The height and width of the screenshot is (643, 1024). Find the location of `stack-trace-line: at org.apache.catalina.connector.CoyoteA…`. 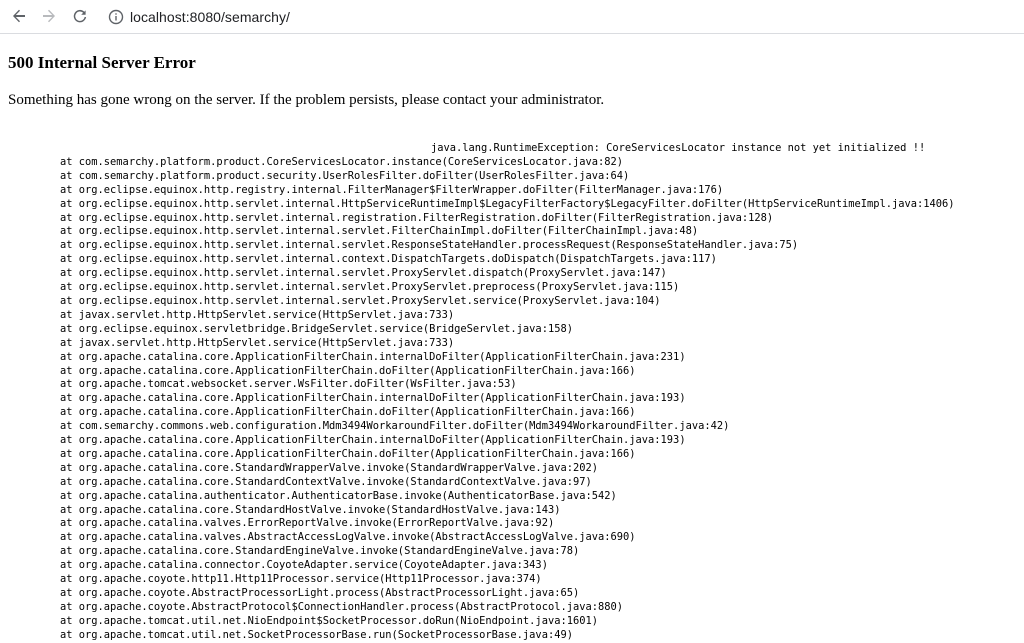

stack-trace-line: at org.apache.catalina.connector.CoyoteA… is located at coordinates (304, 565).